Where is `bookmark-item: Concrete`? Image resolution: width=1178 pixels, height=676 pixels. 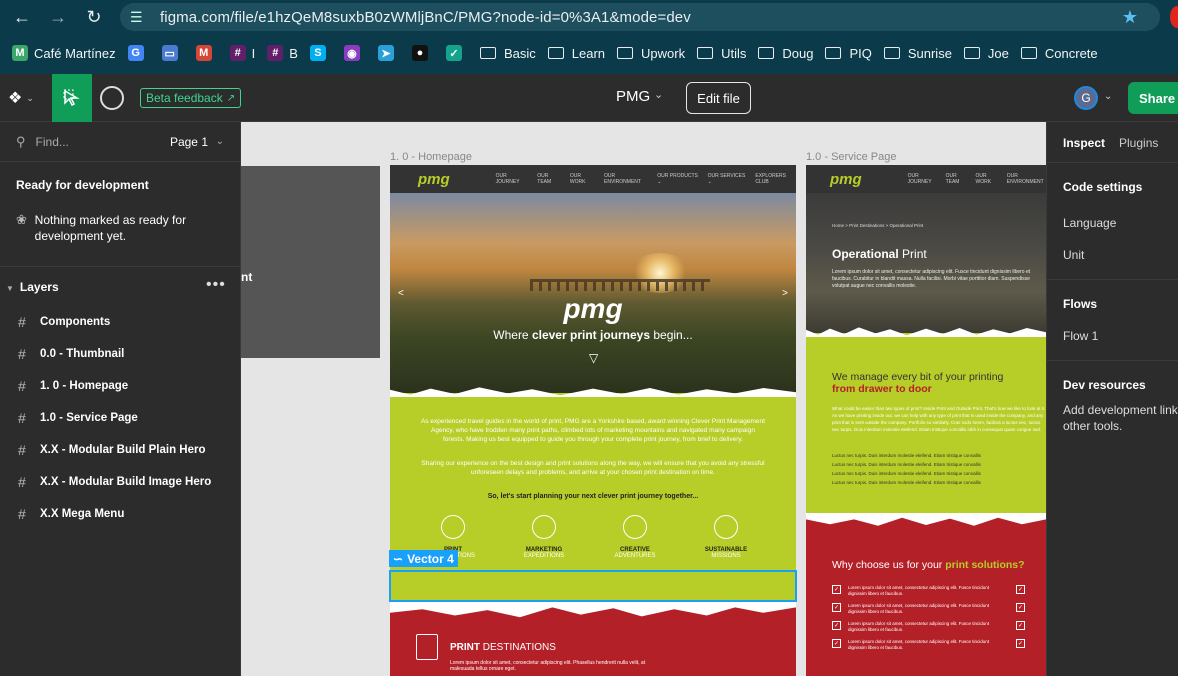 bookmark-item: Concrete is located at coordinates (1059, 53).